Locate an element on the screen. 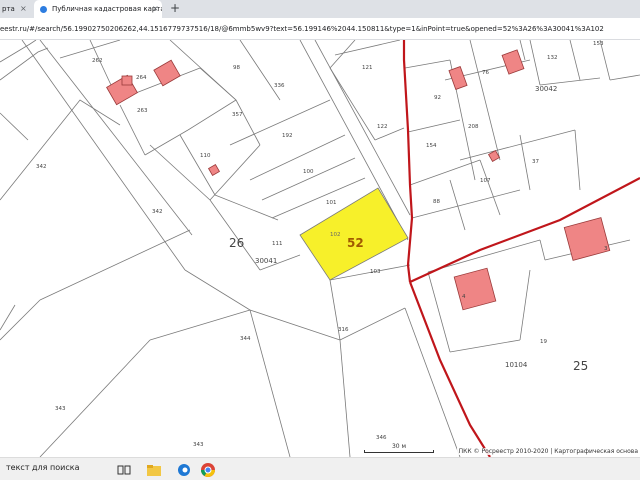 Image resolution: width=640 pixels, height=480 pixels. taskbar-search-box: текст для поиска is located at coordinates (42, 467).